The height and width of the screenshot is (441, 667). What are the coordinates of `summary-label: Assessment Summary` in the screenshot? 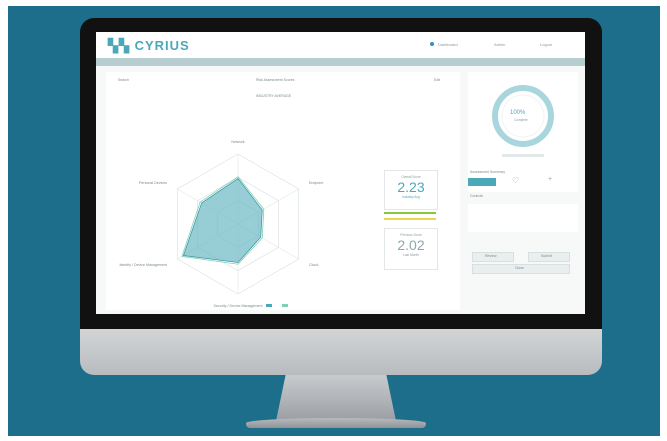 It's located at (488, 172).